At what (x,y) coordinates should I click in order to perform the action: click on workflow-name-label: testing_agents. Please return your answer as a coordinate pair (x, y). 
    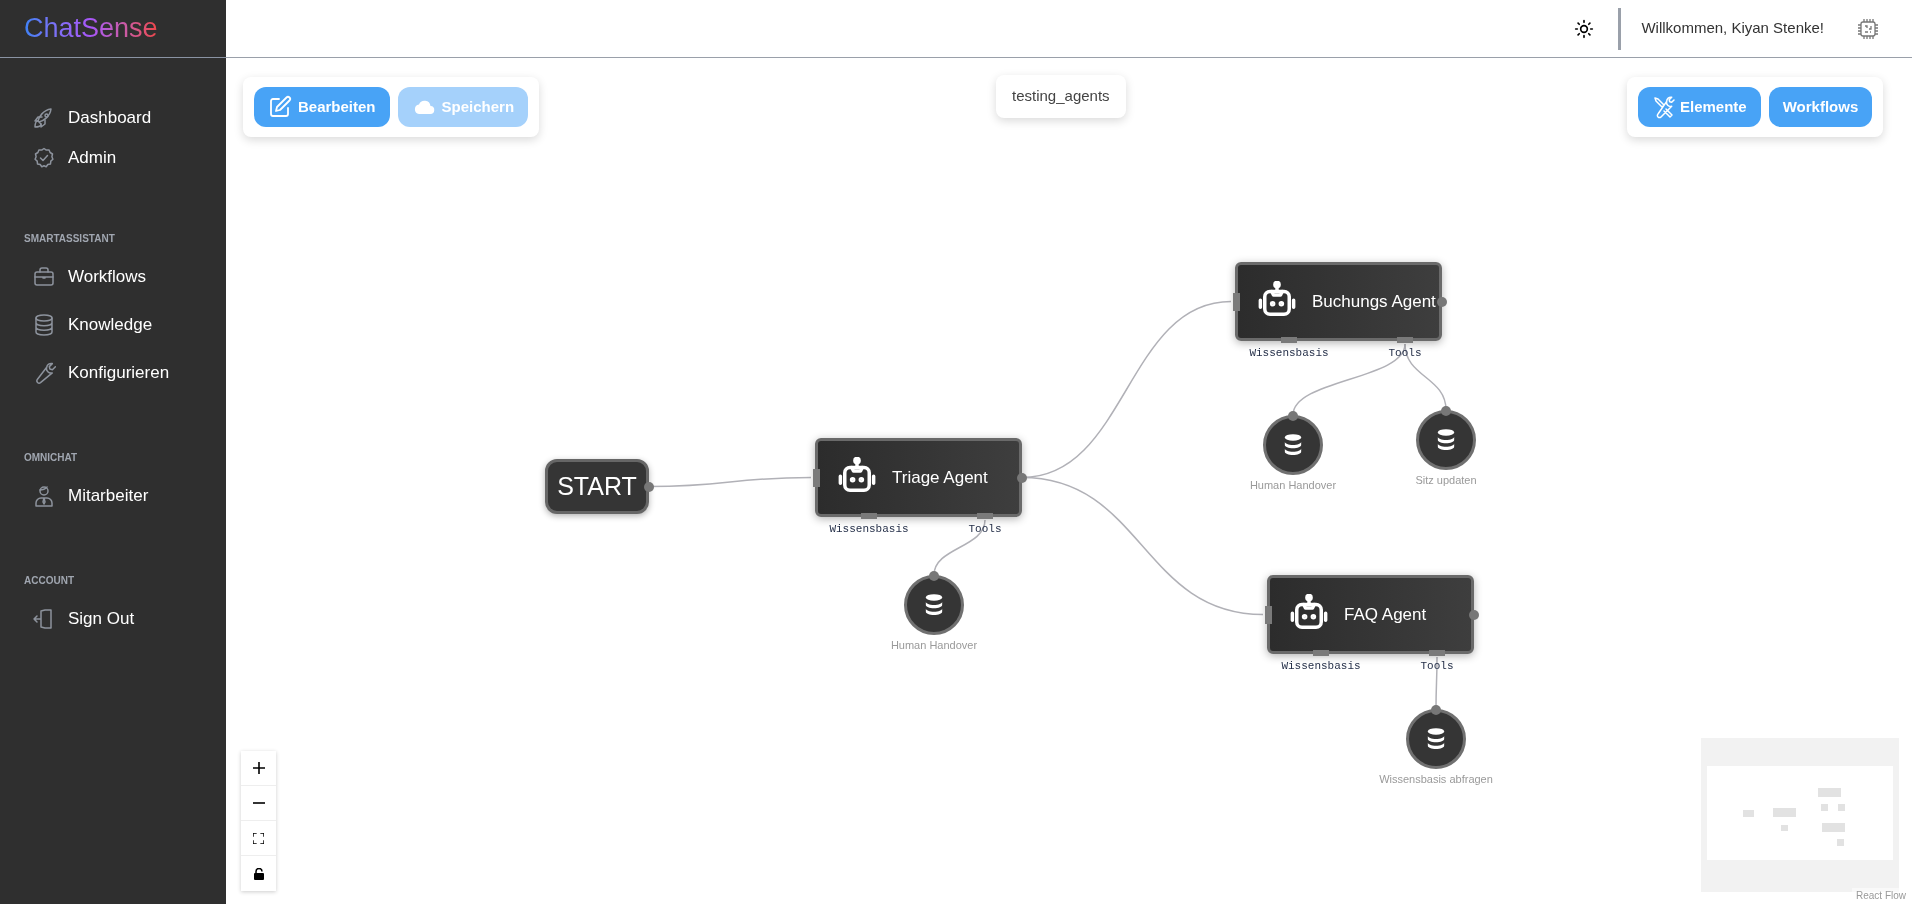
    Looking at the image, I should click on (1061, 96).